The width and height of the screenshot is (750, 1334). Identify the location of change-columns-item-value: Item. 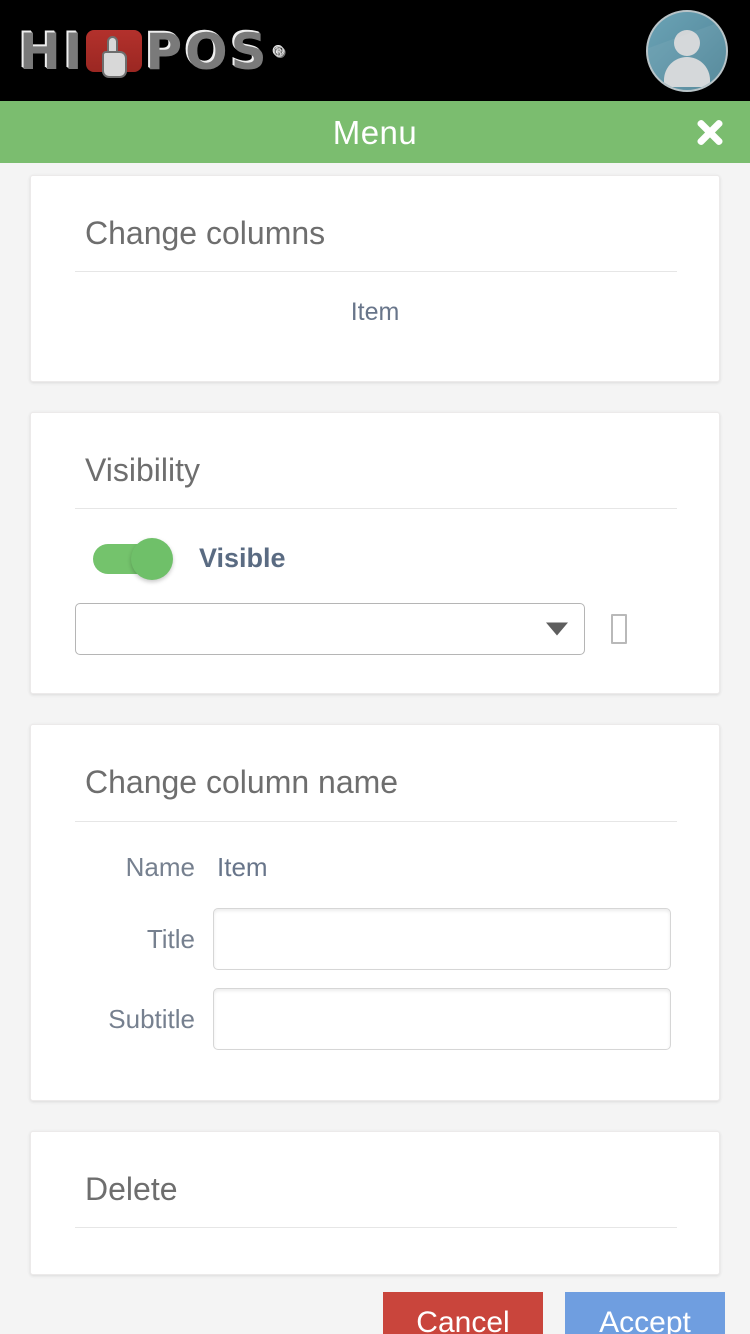
(375, 317).